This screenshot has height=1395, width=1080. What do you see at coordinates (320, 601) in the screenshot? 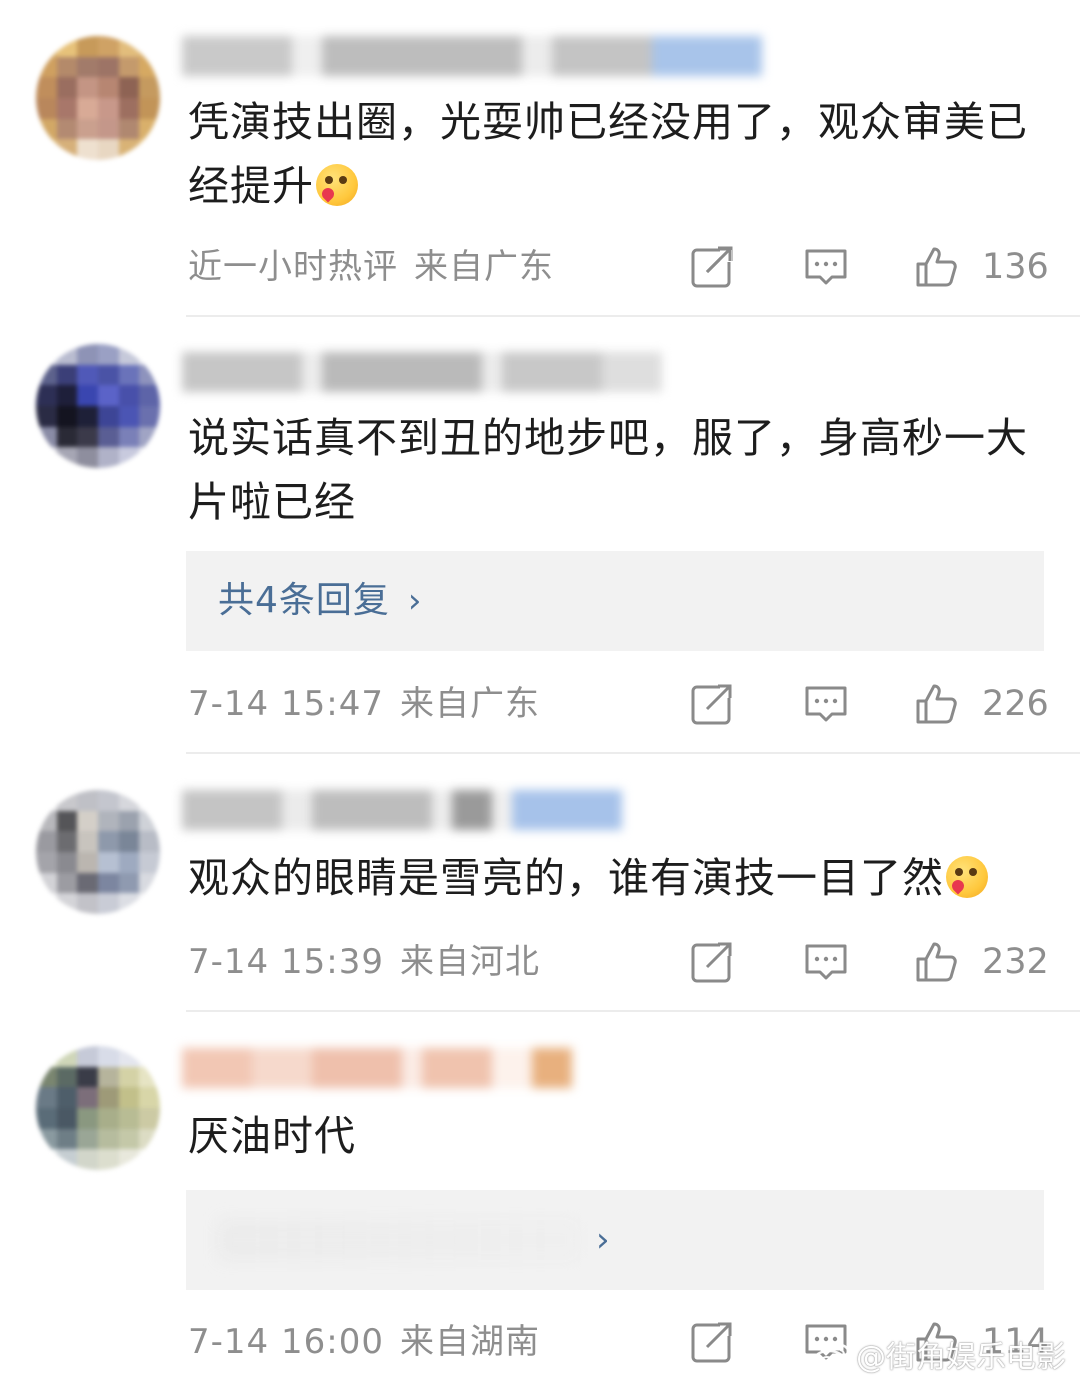
I see `view-replies-link: 共4条回复 ›` at bounding box center [320, 601].